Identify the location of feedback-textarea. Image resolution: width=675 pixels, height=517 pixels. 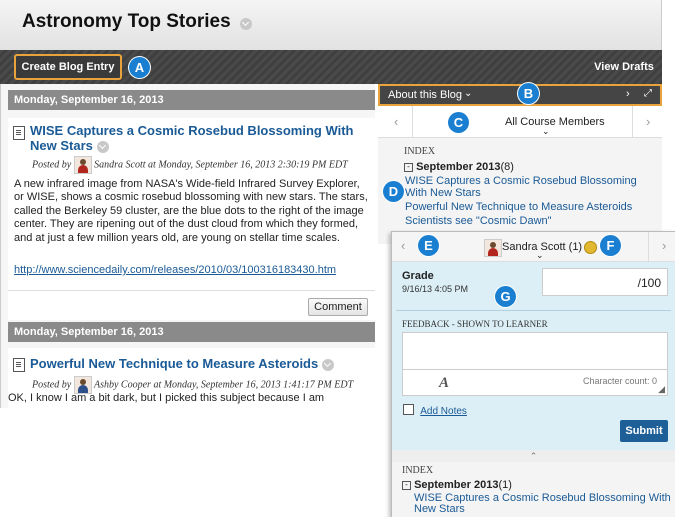
(535, 351).